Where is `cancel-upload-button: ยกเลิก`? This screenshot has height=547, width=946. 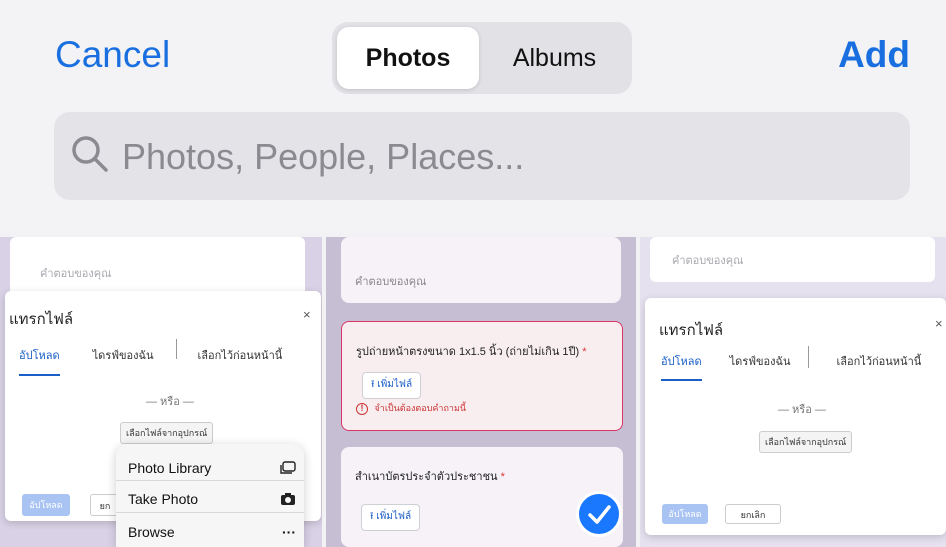
cancel-upload-button: ยกเลิก is located at coordinates (753, 514).